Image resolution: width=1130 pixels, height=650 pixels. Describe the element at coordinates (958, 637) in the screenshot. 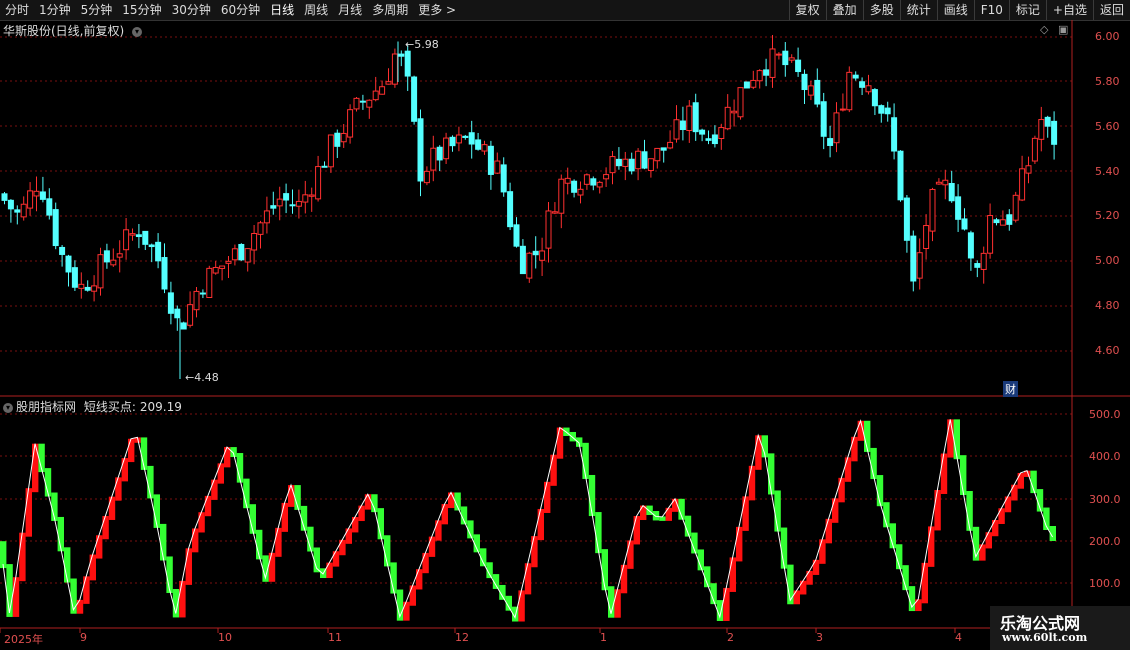

I see `x-tick-month: 4` at that location.